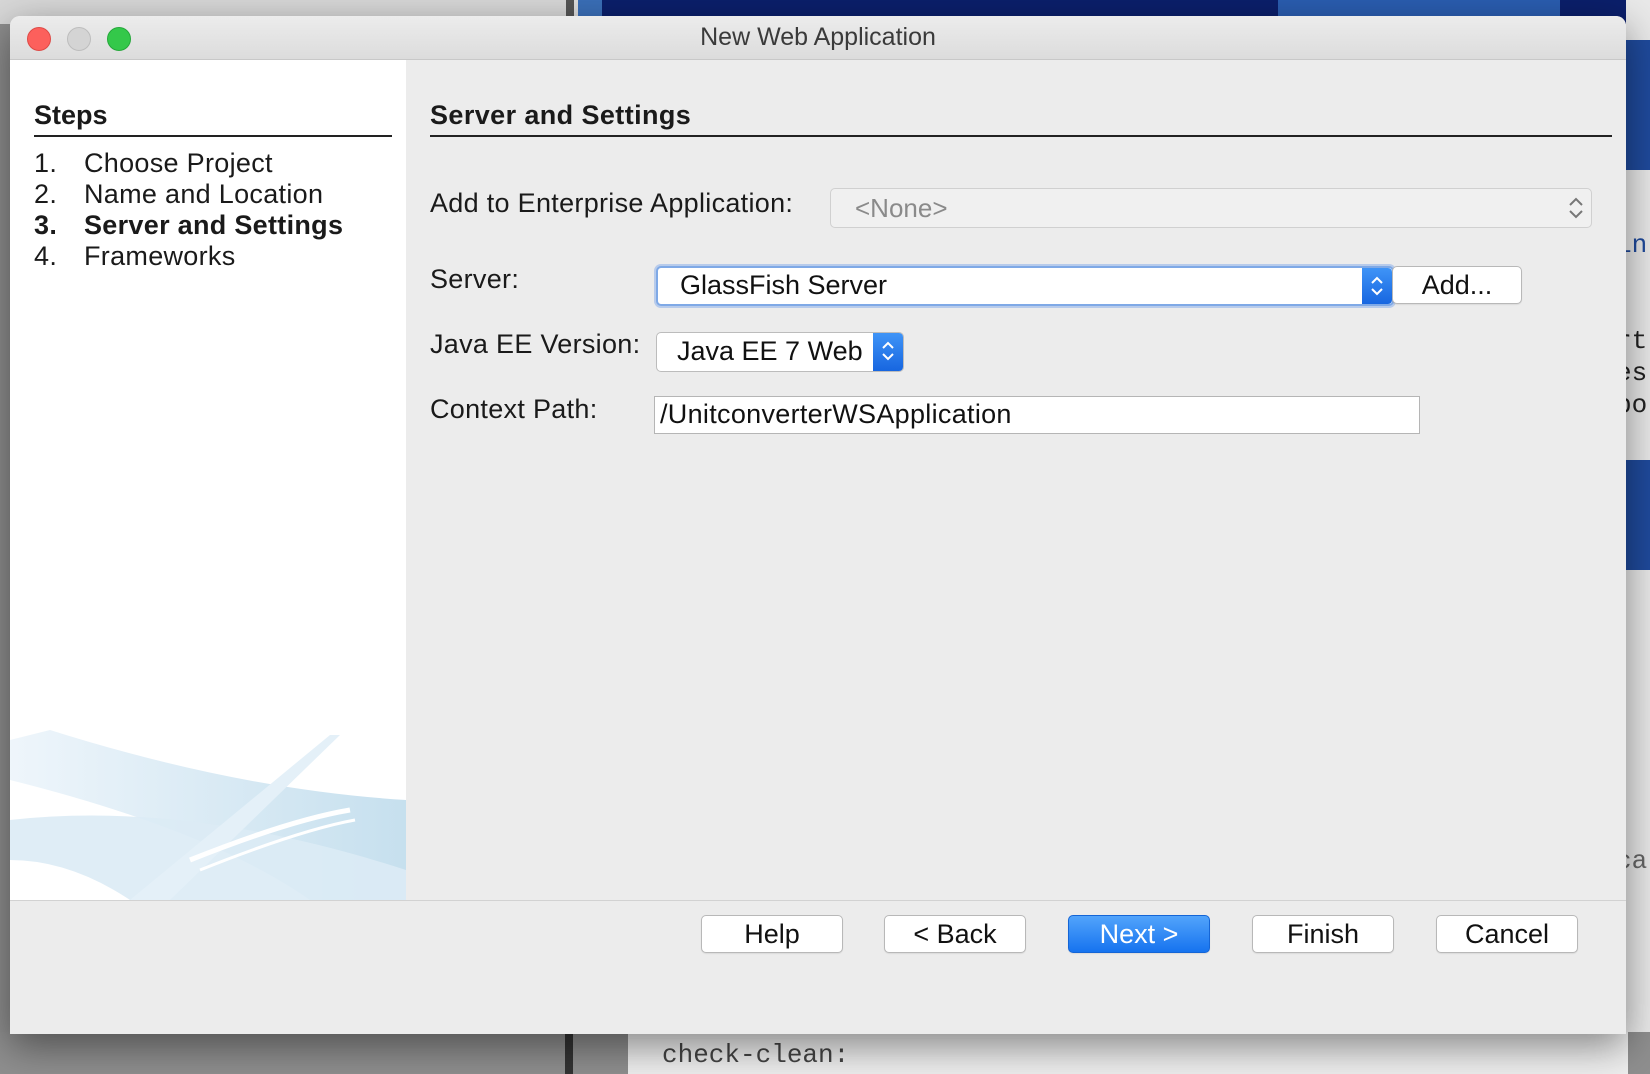 The width and height of the screenshot is (1650, 1074). Describe the element at coordinates (901, 208) in the screenshot. I see `enterprise-app-value: <None>` at that location.